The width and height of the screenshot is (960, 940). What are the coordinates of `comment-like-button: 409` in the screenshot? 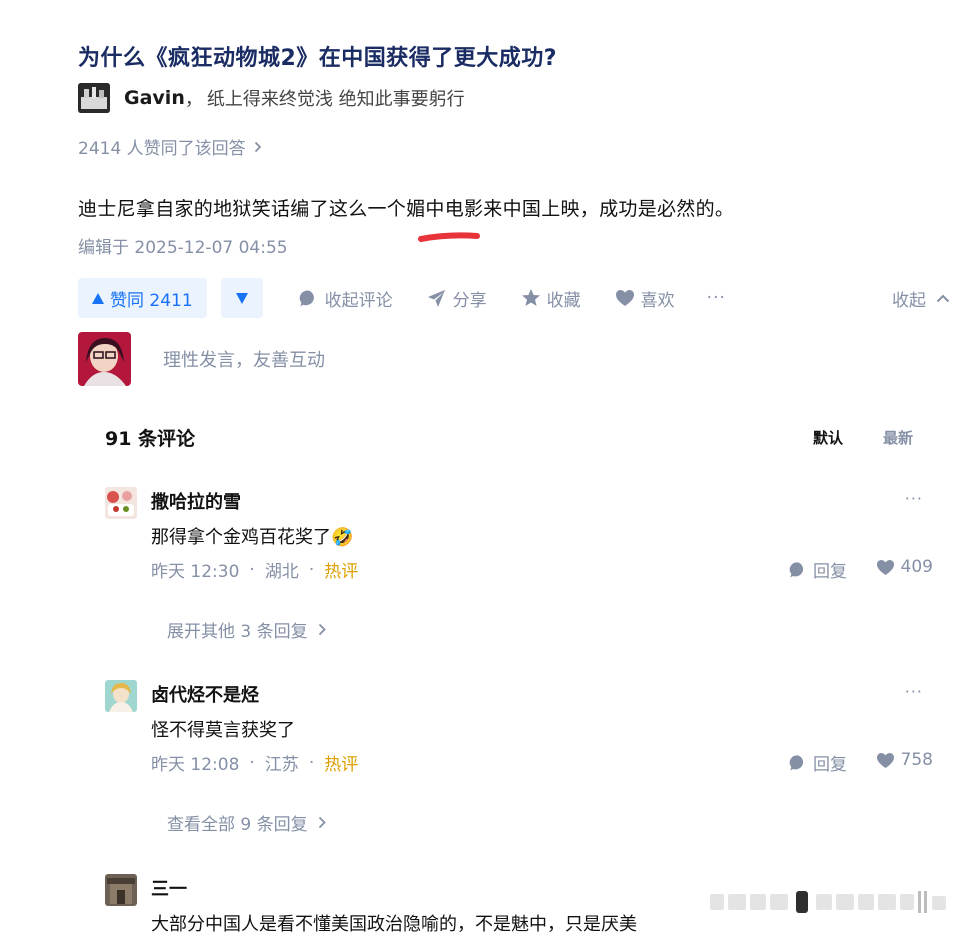 It's located at (904, 567).